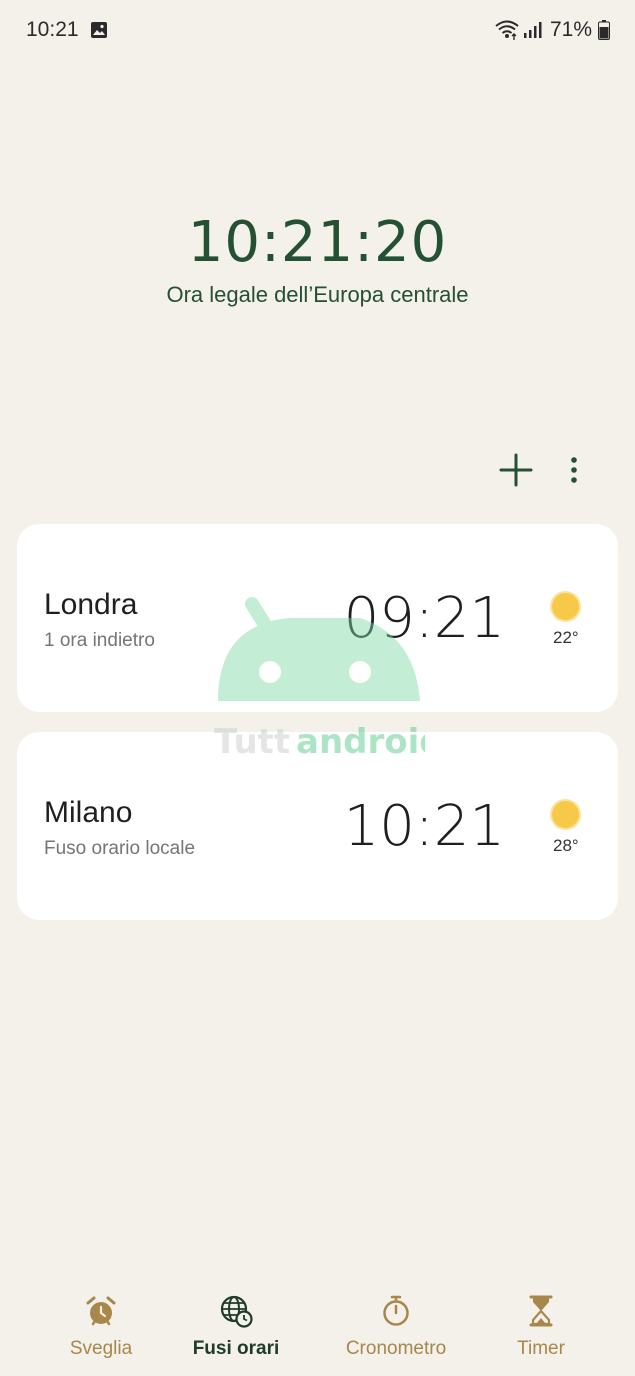 This screenshot has width=635, height=1376. I want to click on battery-percentage: 71%, so click(571, 29).